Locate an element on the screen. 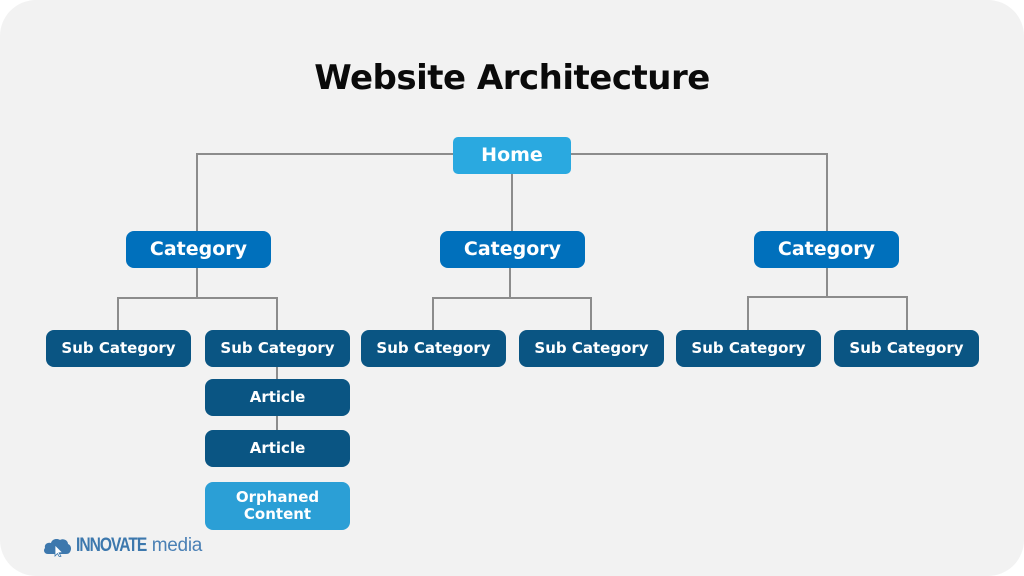 The height and width of the screenshot is (576, 1024). cloud-cursor-icon is located at coordinates (58, 548).